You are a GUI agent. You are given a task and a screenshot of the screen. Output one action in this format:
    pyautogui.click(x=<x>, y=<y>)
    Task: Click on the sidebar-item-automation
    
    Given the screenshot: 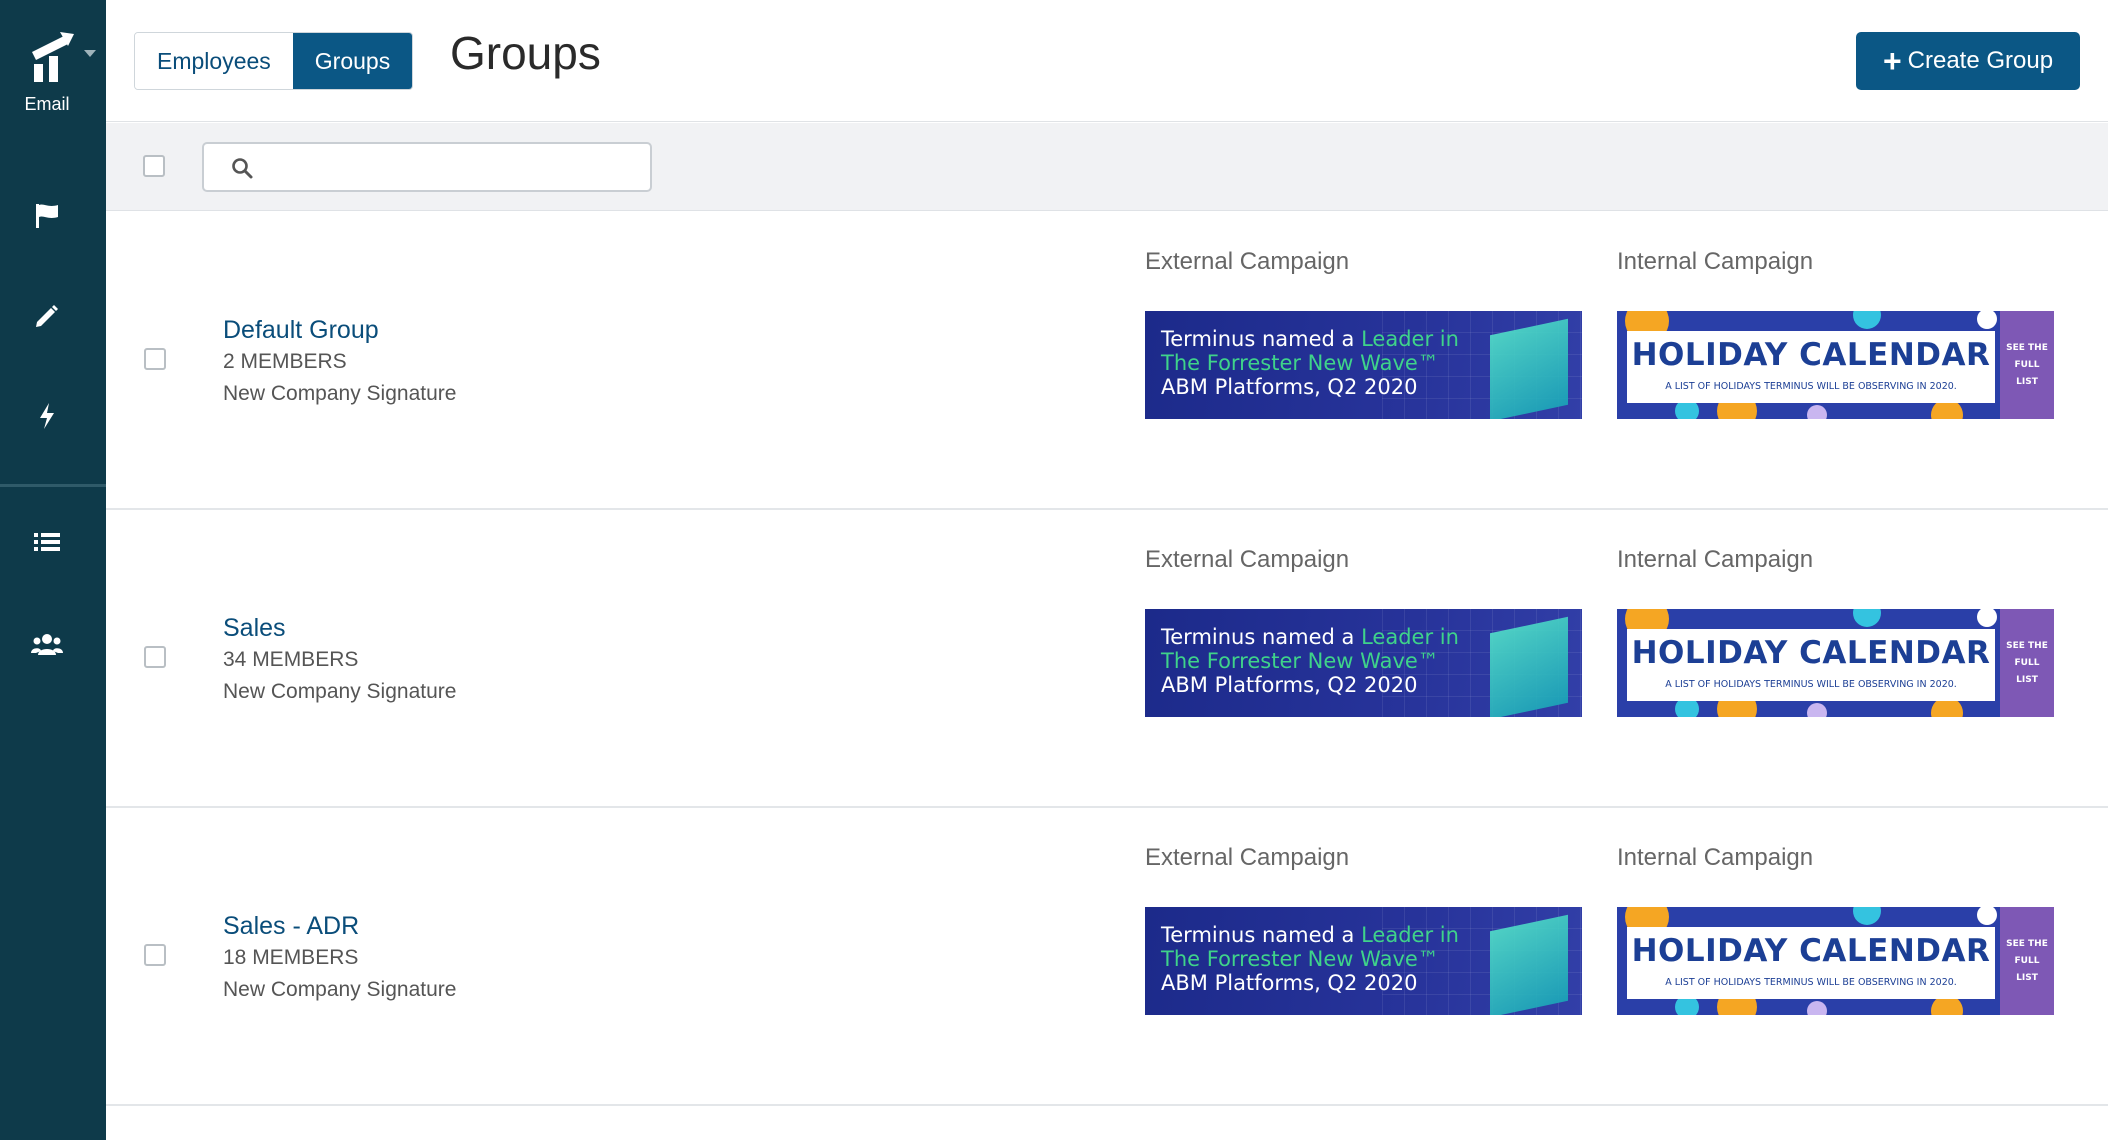 What is the action you would take?
    pyautogui.click(x=47, y=416)
    